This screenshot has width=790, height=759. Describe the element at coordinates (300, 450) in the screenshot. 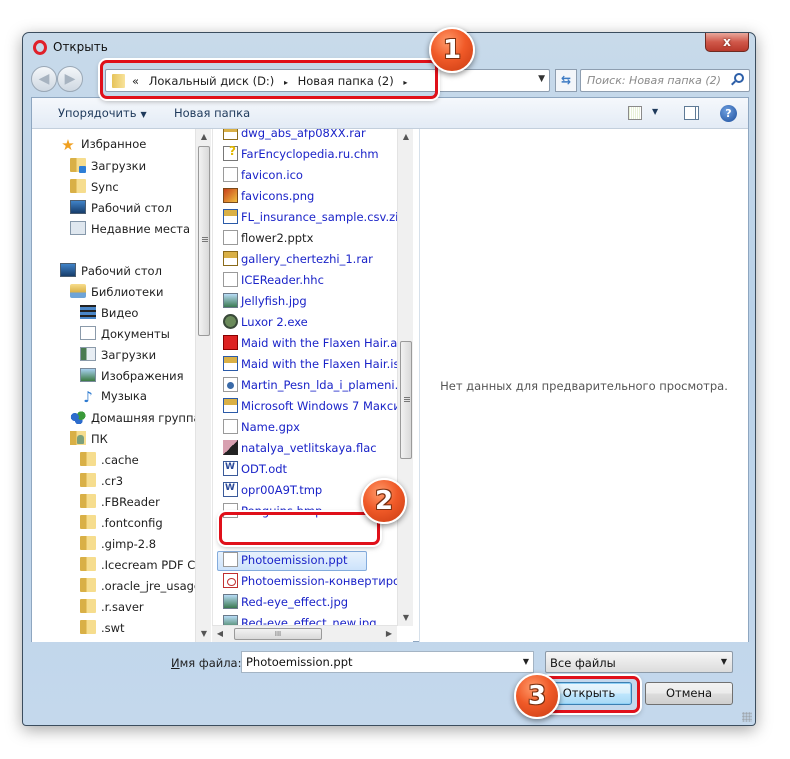

I see `file-item: natalya_vetlitskaya.flac` at that location.